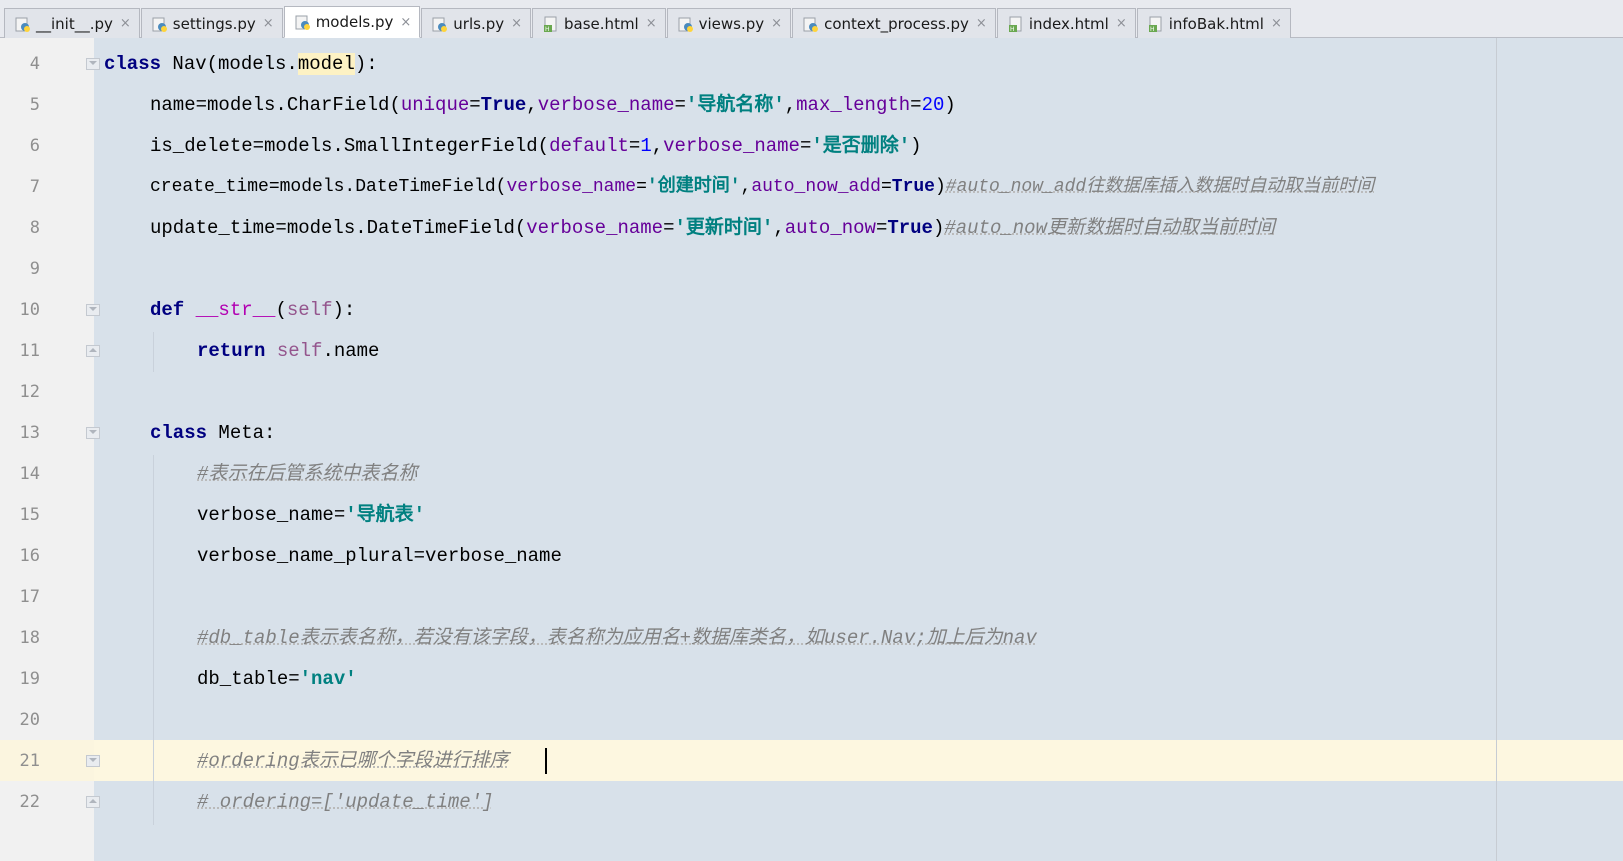 The image size is (1623, 861). What do you see at coordinates (366, 64) in the screenshot?
I see `code-text: ):` at bounding box center [366, 64].